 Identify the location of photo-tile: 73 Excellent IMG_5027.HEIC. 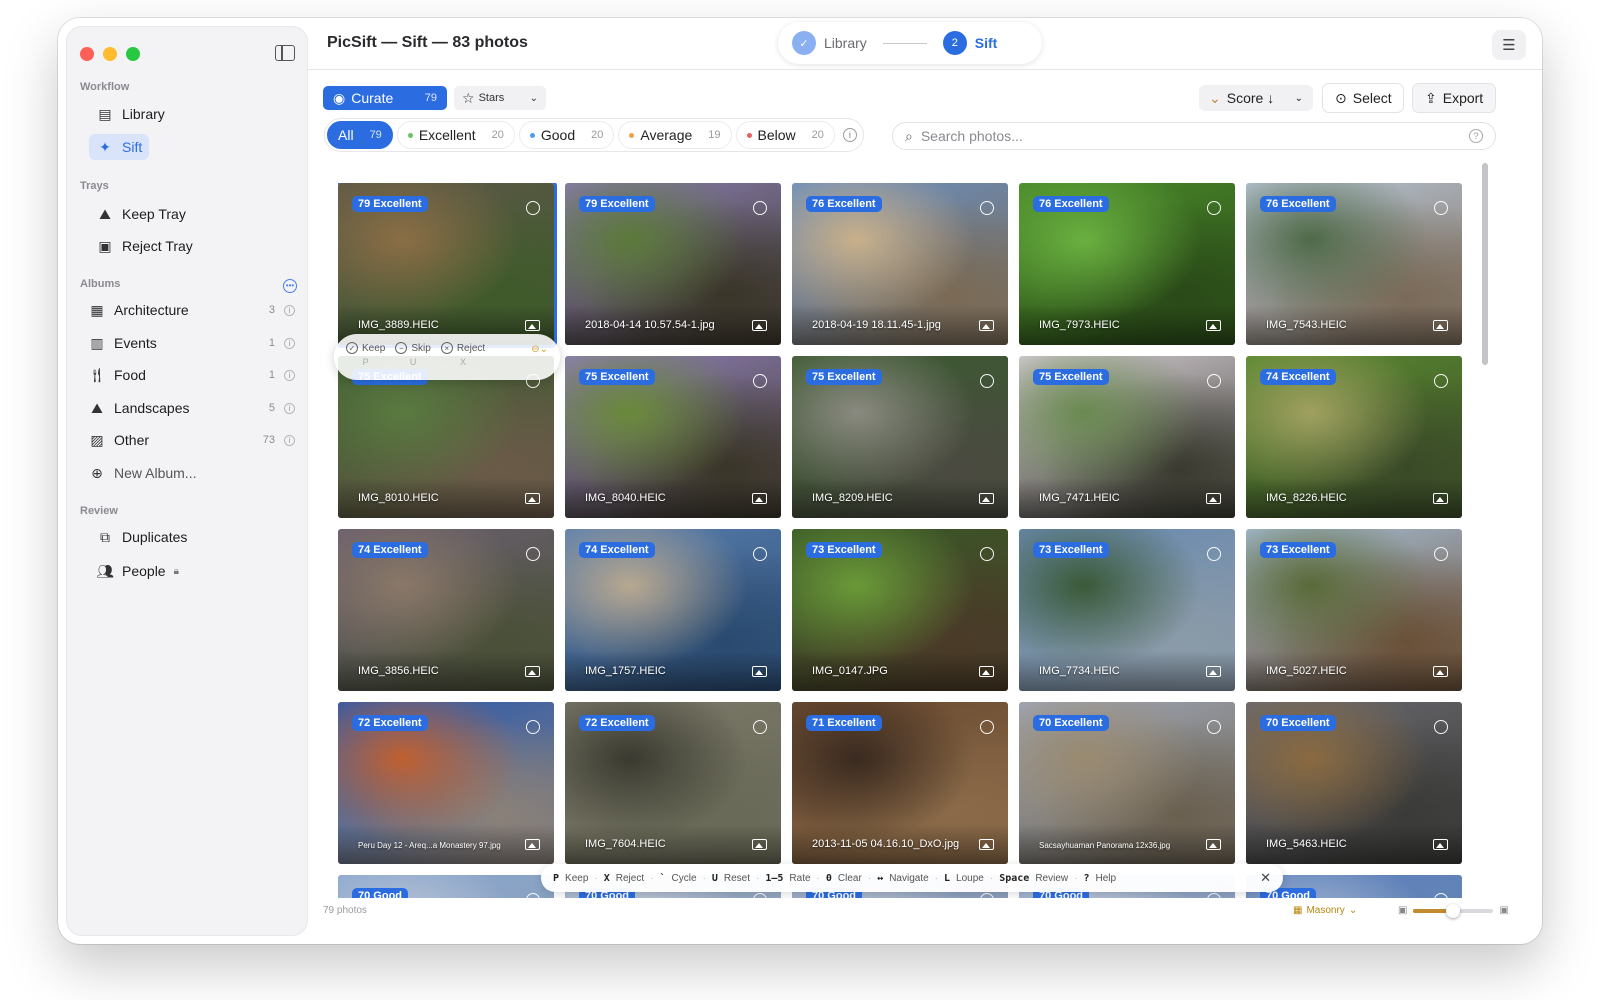
(1354, 610).